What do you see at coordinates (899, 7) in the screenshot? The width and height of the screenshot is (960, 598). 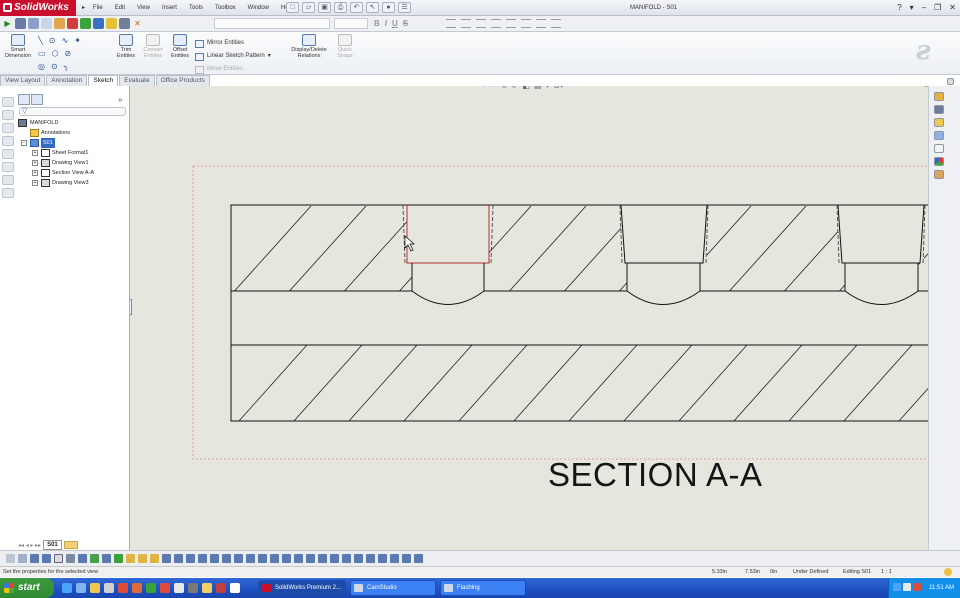 I see `help-icon: ?` at bounding box center [899, 7].